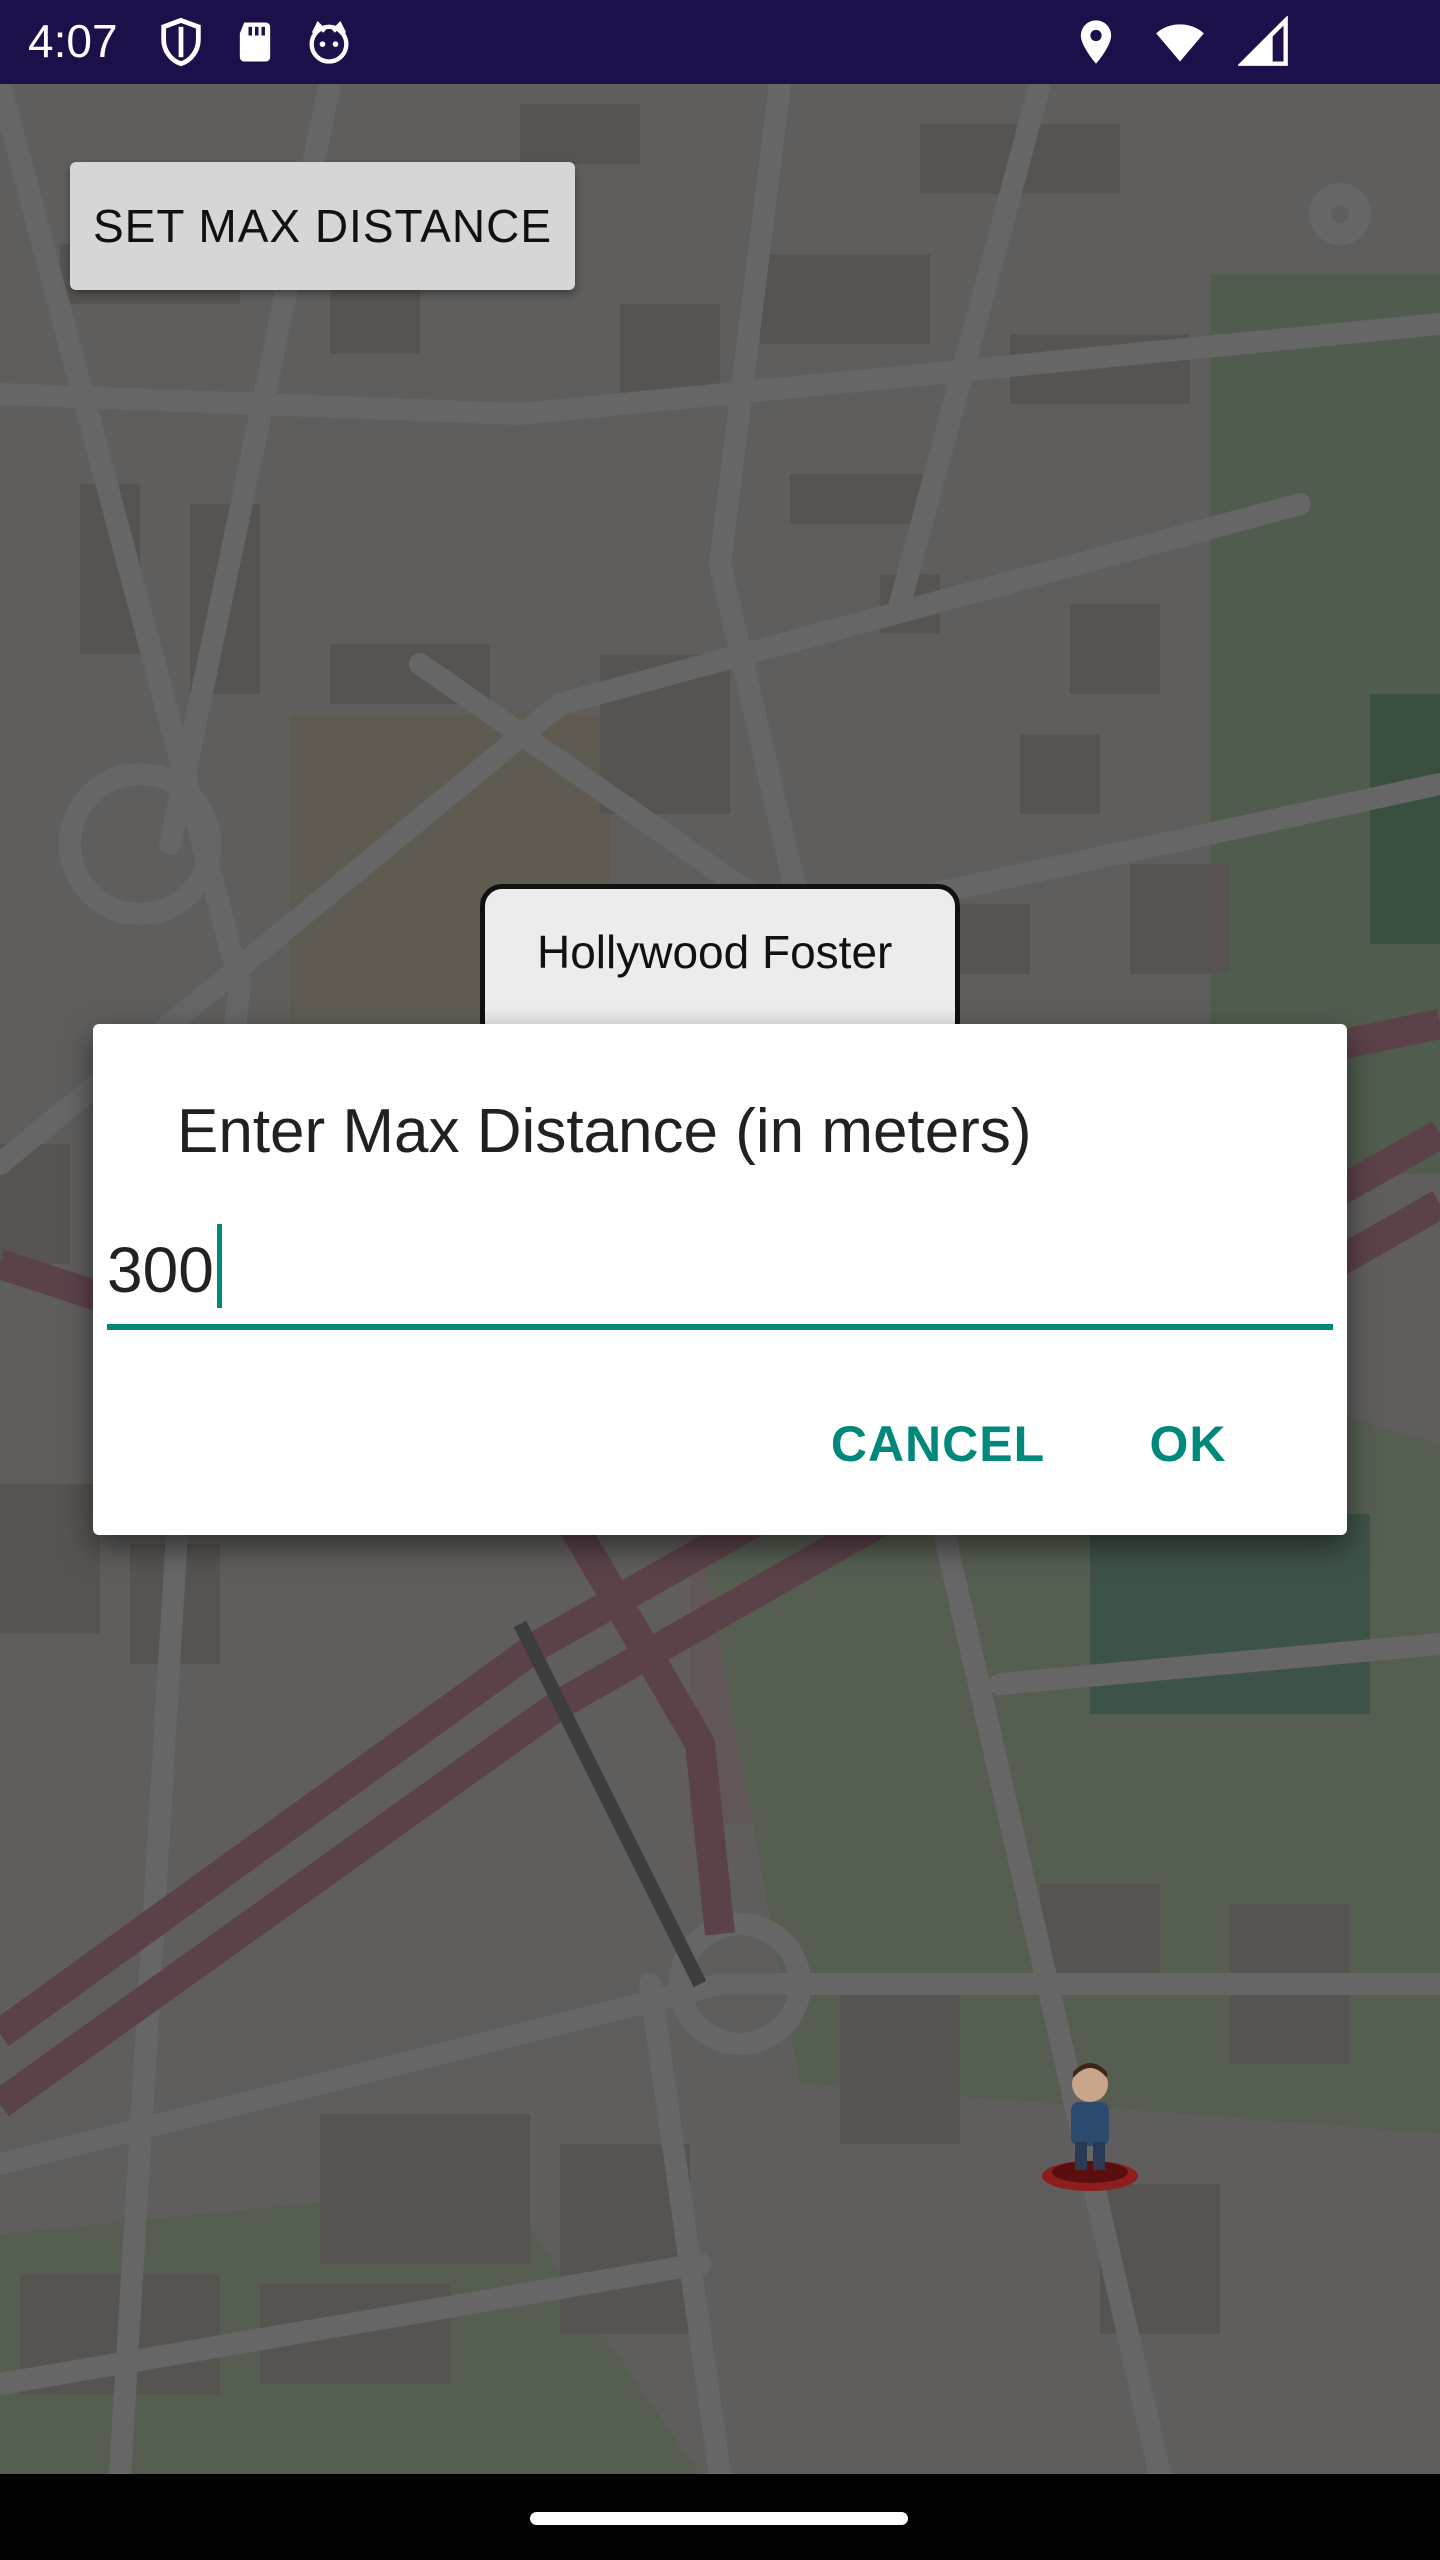  I want to click on signal-icon, so click(1263, 41).